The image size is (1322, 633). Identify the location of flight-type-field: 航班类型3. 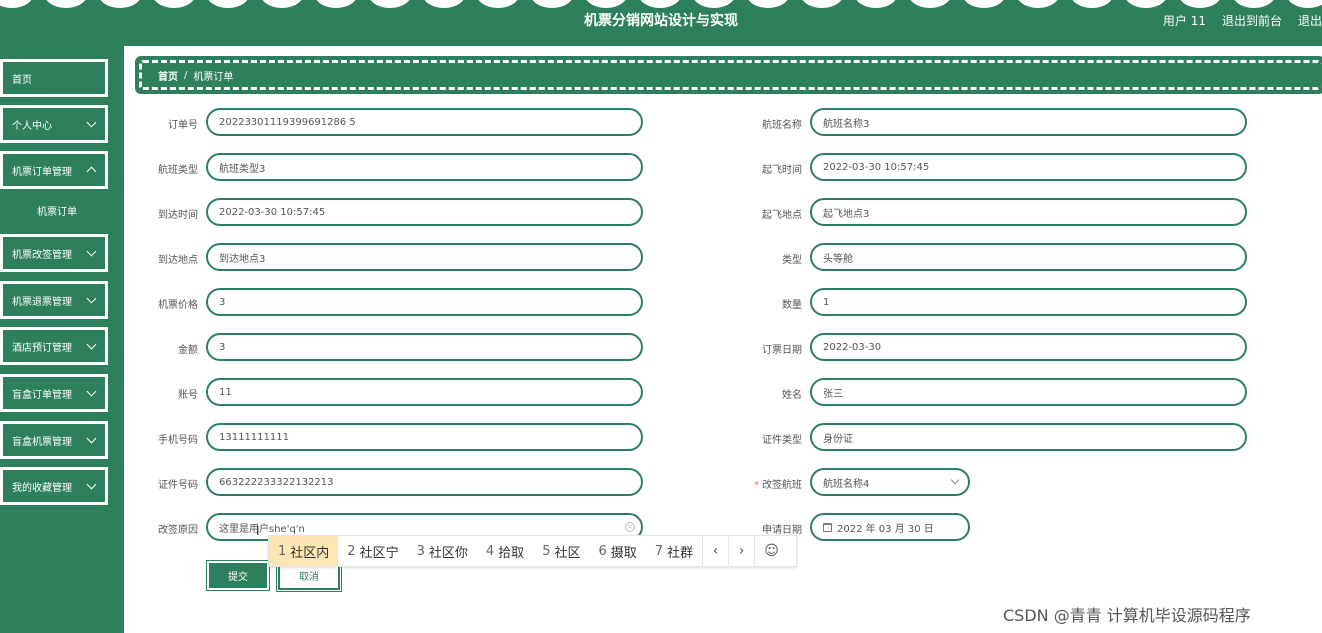
(424, 167).